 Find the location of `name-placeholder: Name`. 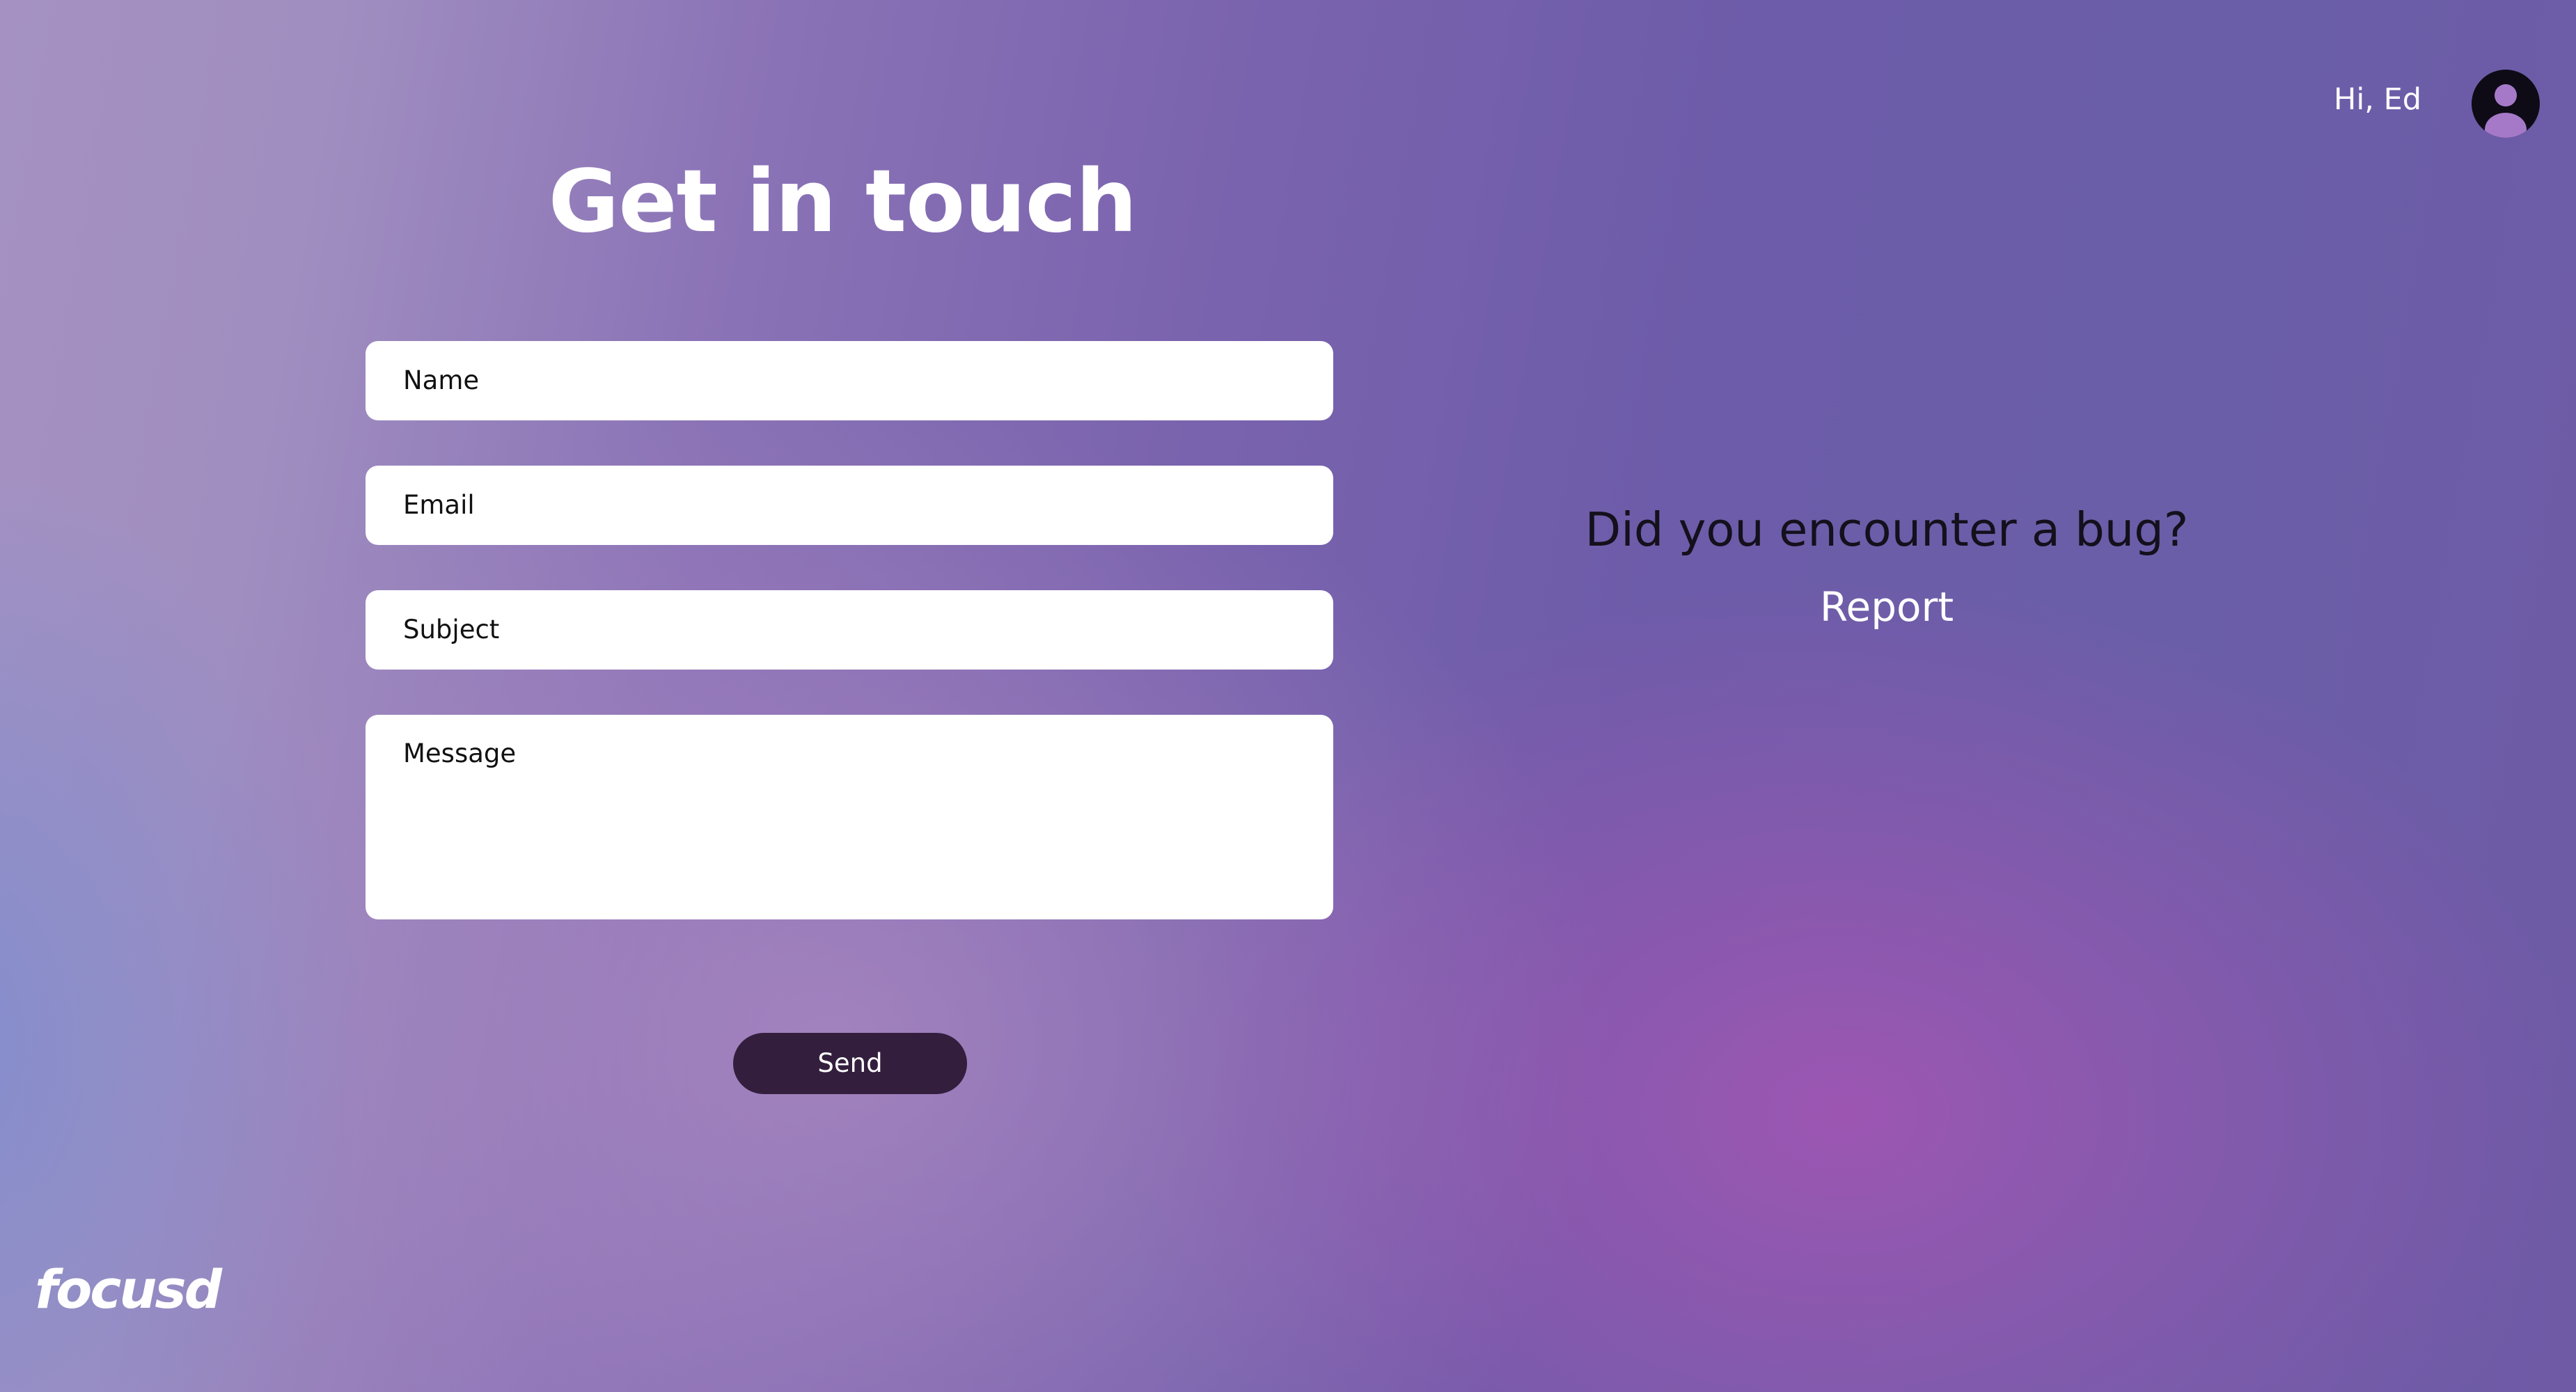

name-placeholder: Name is located at coordinates (441, 380).